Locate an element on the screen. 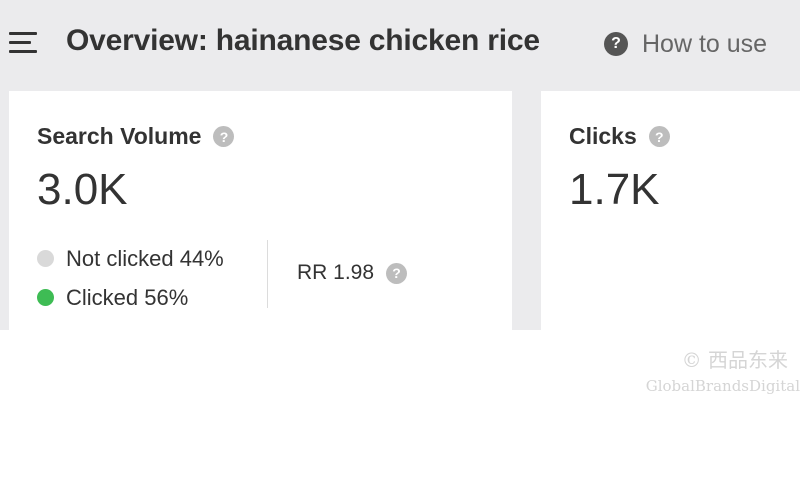 The image size is (800, 500). clicked-label: Clicked 56% is located at coordinates (127, 297).